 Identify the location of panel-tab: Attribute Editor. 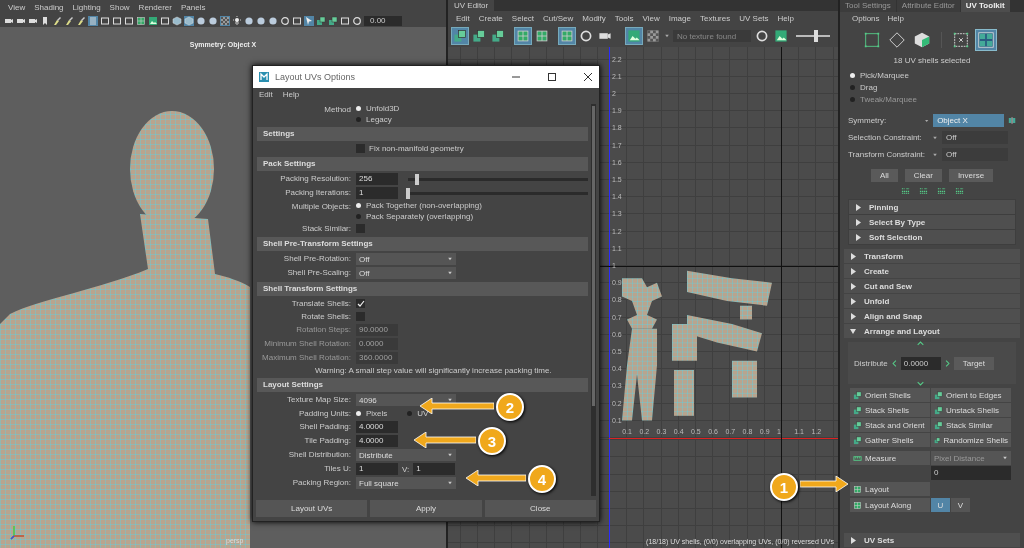
(928, 6).